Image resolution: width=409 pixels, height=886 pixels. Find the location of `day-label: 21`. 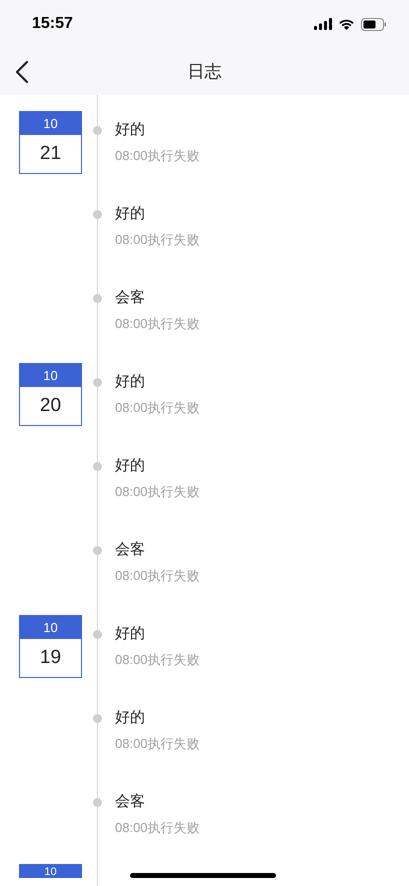

day-label: 21 is located at coordinates (50, 154).